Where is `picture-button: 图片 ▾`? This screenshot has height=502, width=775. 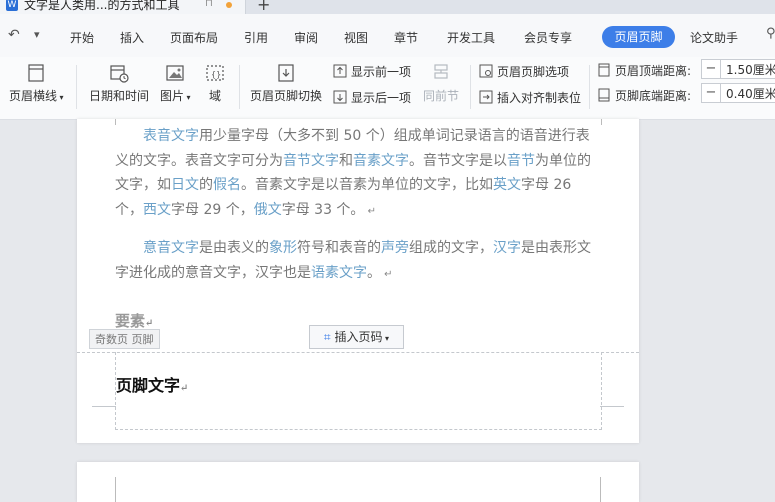 picture-button: 图片 ▾ is located at coordinates (175, 83).